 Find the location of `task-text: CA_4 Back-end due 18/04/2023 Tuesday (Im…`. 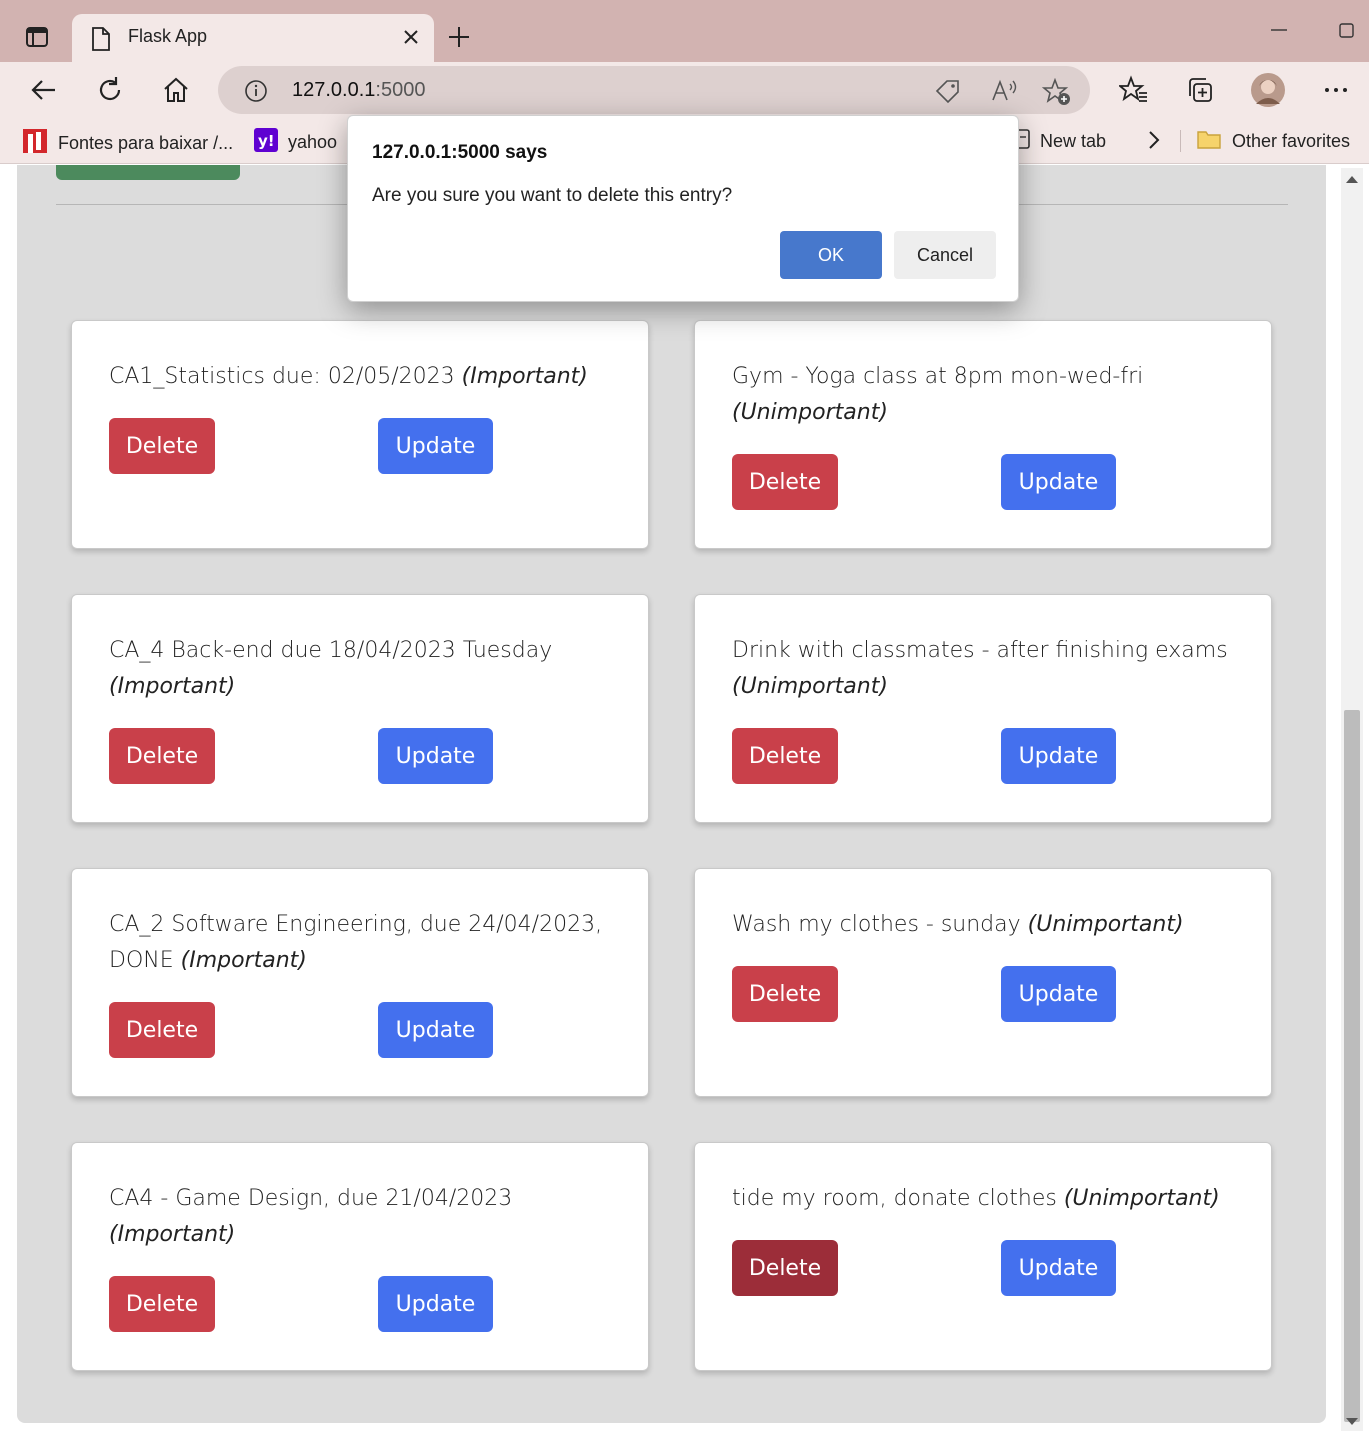

task-text: CA_4 Back-end due 18/04/2023 Tuesday (Im… is located at coordinates (359, 669).